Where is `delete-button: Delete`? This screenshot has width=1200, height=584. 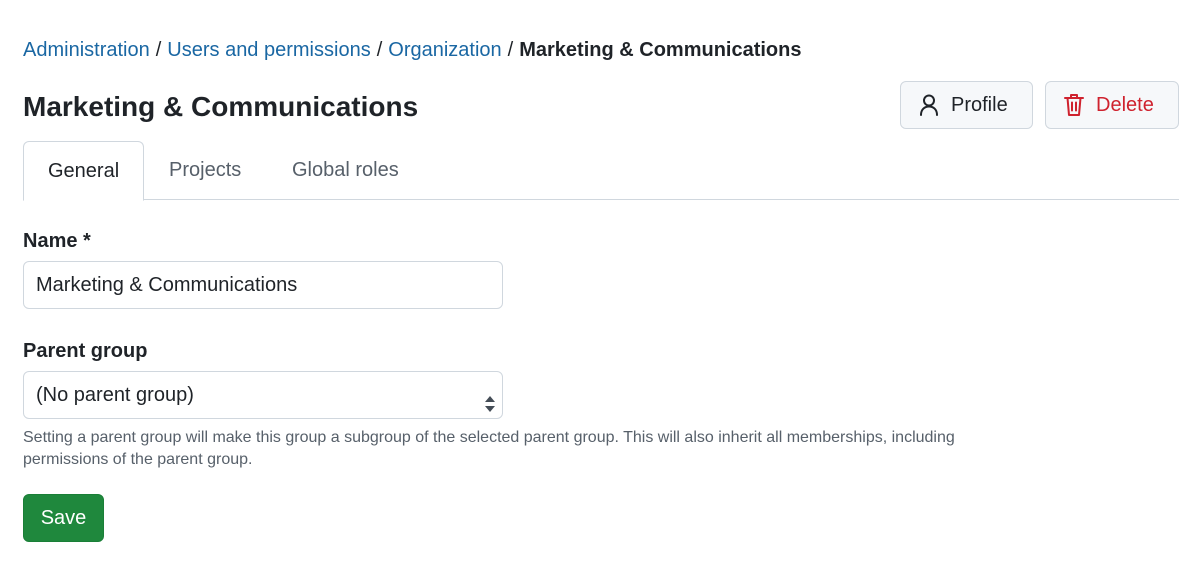
delete-button: Delete is located at coordinates (1112, 105).